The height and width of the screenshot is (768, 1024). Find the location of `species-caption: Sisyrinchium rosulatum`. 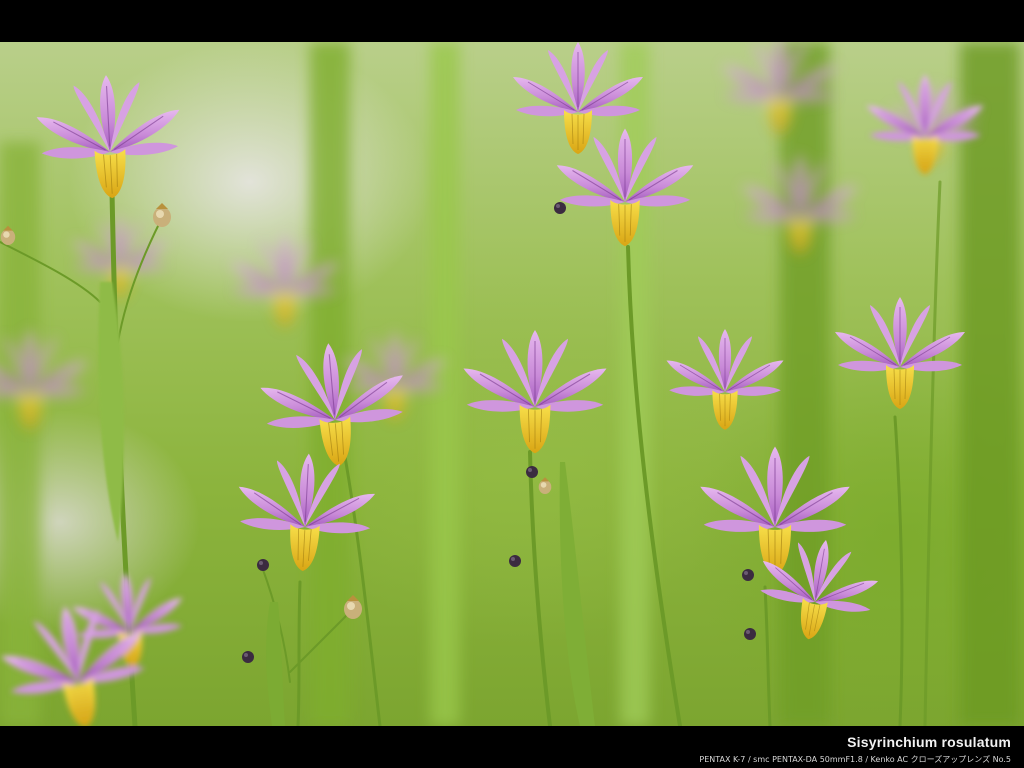

species-caption: Sisyrinchium rosulatum is located at coordinates (929, 742).